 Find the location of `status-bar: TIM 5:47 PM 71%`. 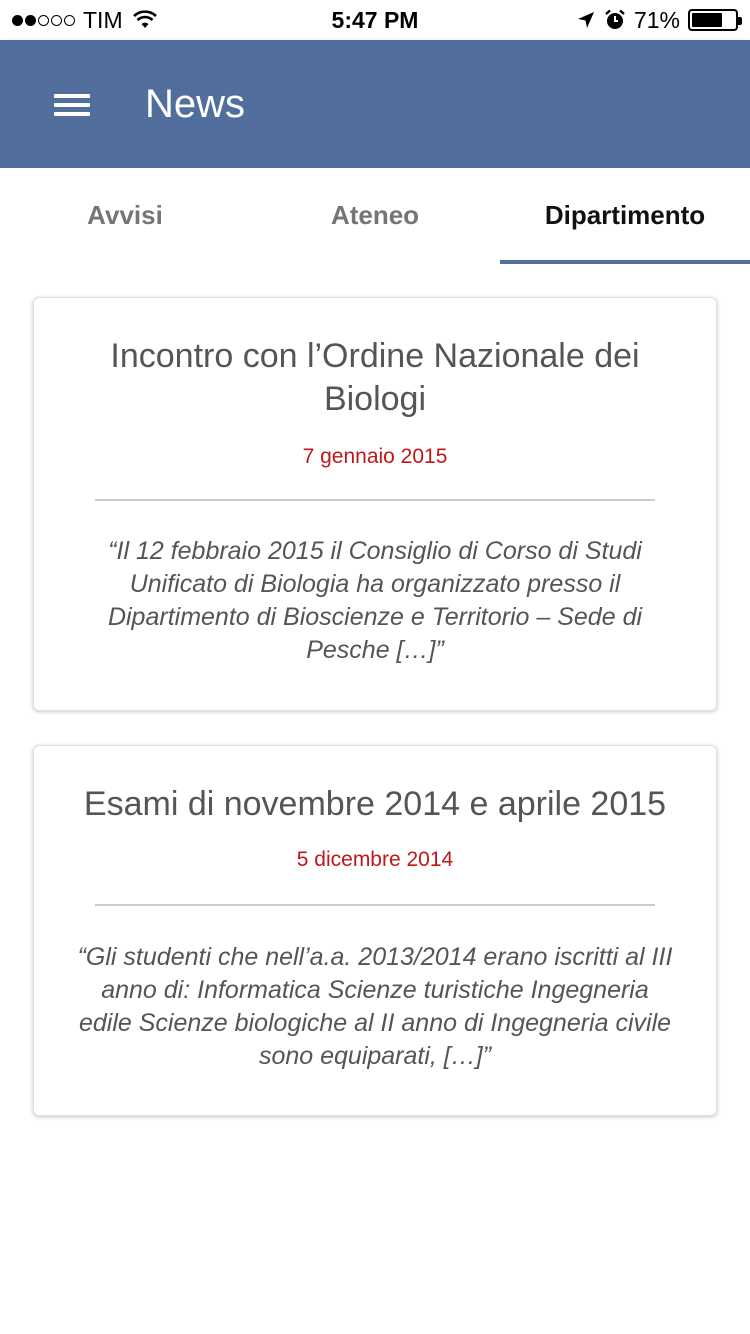

status-bar: TIM 5:47 PM 71% is located at coordinates (375, 20).